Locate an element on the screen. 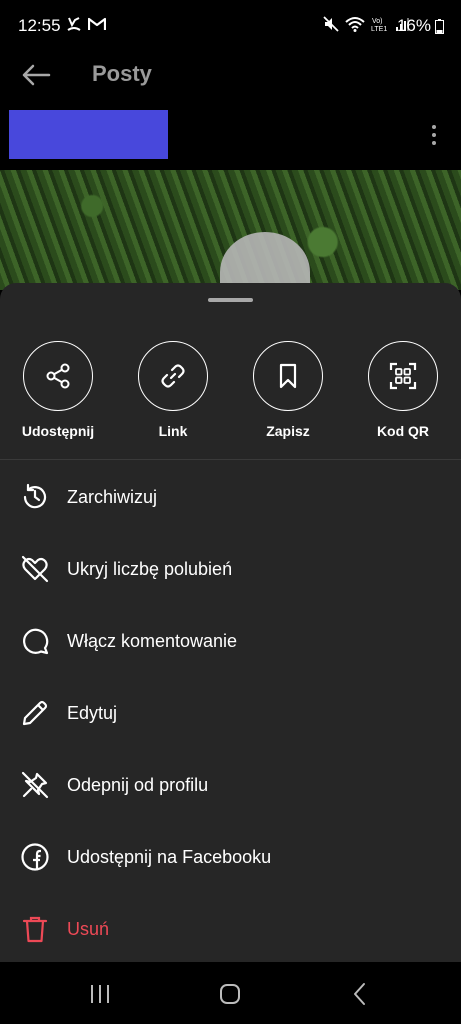 The width and height of the screenshot is (461, 1024). more-vertical-icon is located at coordinates (434, 135).